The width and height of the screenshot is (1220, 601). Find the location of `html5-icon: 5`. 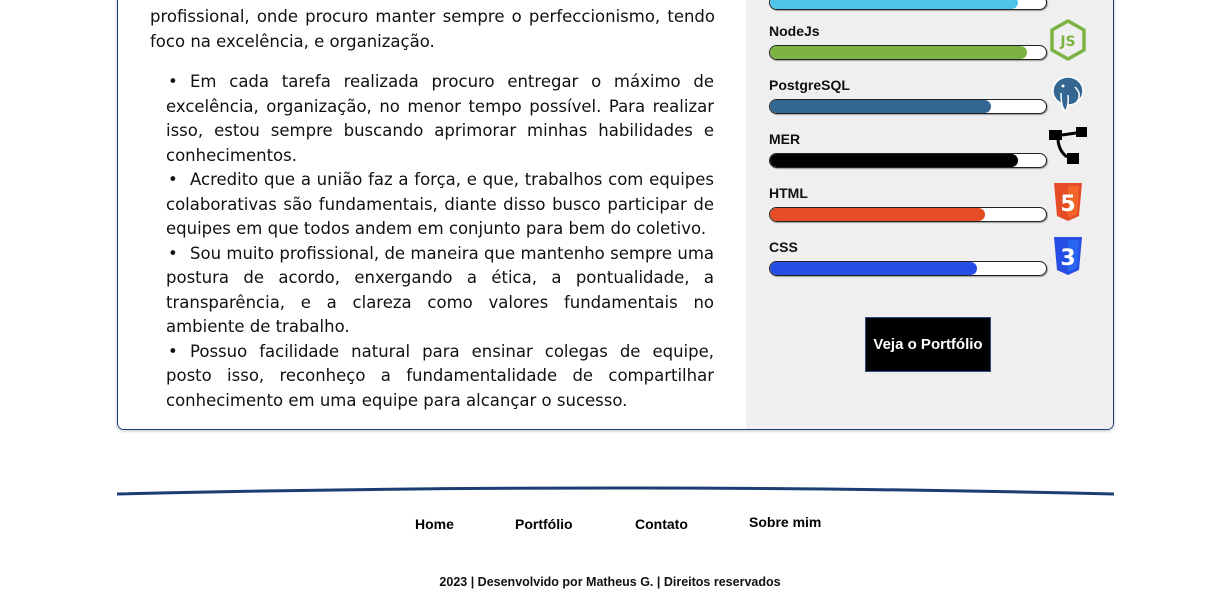

html5-icon: 5 is located at coordinates (1068, 202).